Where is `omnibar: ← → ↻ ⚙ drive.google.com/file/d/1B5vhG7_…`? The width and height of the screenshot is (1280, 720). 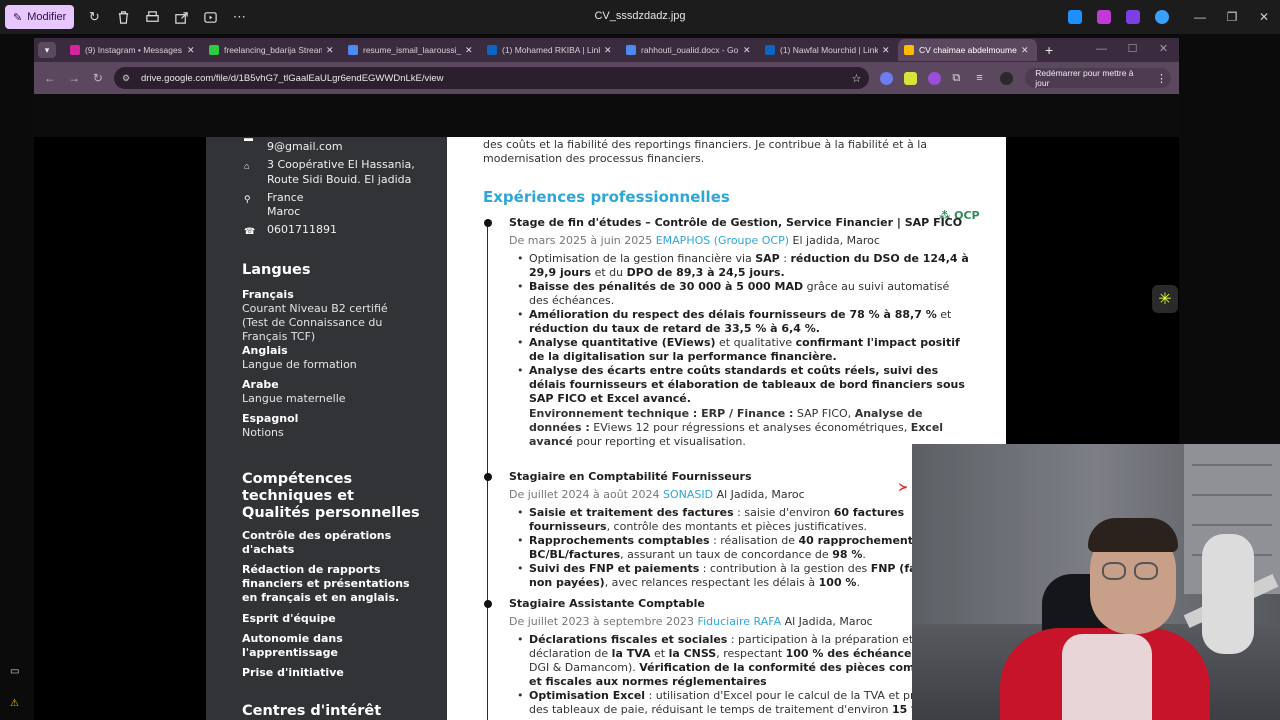
omnibar: ← → ↻ ⚙ drive.google.com/file/d/1B5vhG7_… is located at coordinates (606, 78).